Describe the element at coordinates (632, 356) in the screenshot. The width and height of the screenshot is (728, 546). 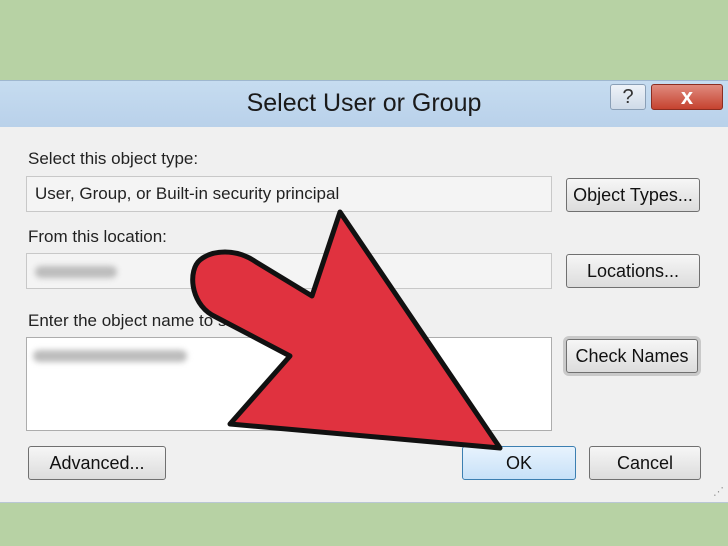
I see `check-names-button: Check Names` at that location.